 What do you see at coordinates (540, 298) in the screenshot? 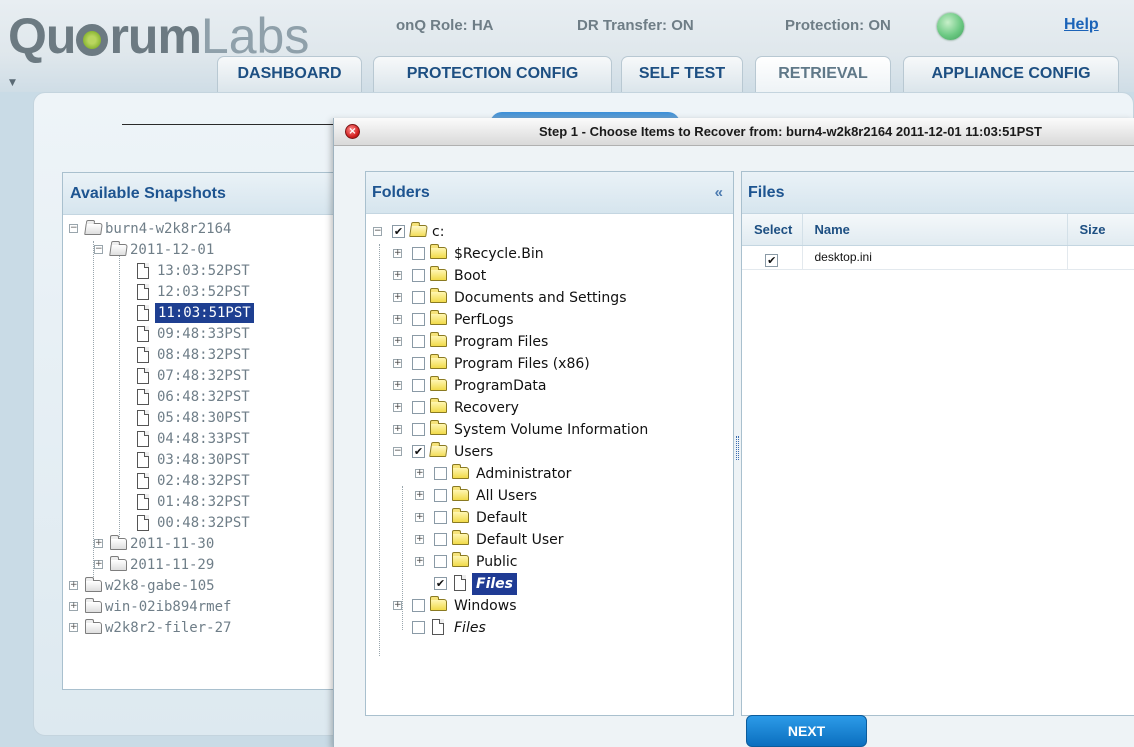
I see `folder-label: Documents and Settings` at bounding box center [540, 298].